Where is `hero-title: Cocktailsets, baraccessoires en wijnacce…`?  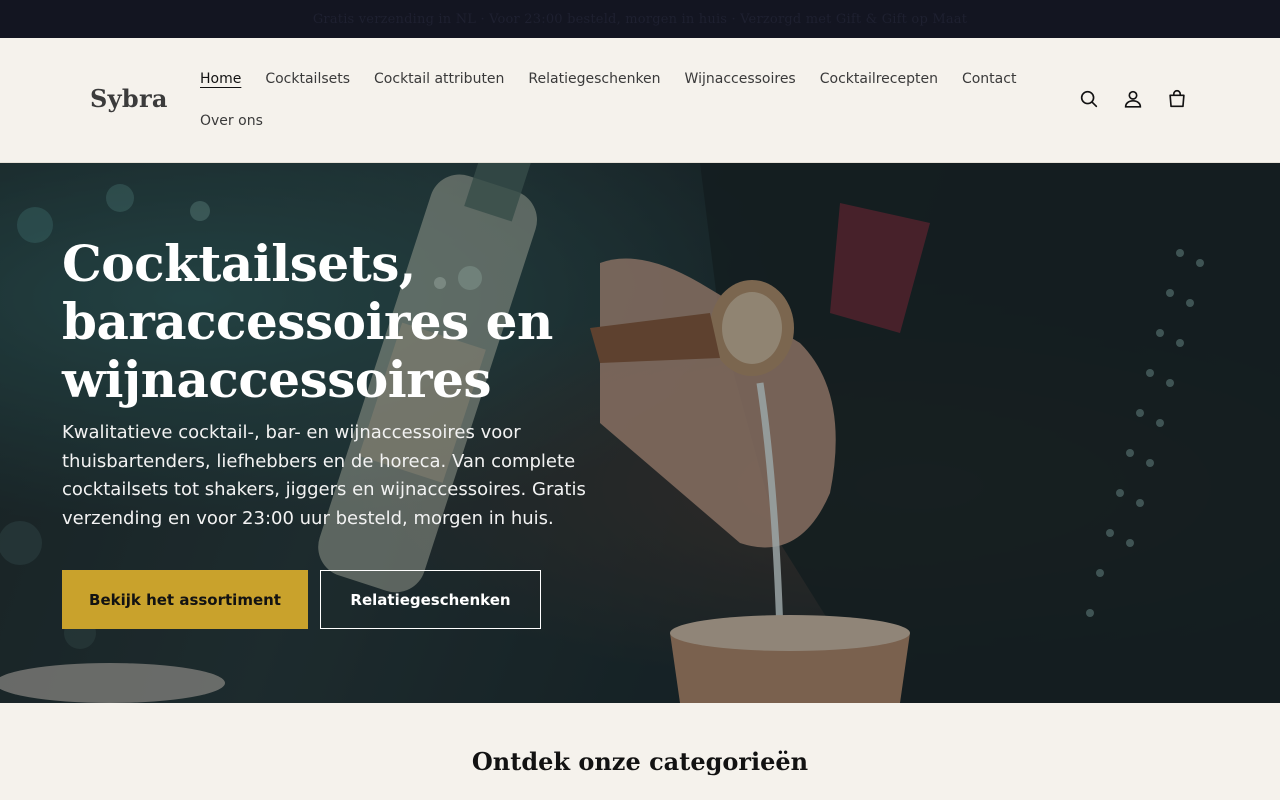 hero-title: Cocktailsets, baraccessoires en wijnacce… is located at coordinates (372, 322).